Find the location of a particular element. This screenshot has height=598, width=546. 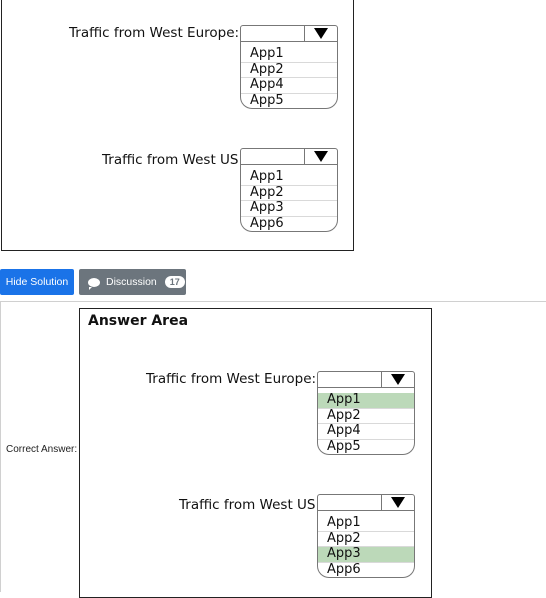

answer-west-us-dropdown: App1 App2 App3 App6 is located at coordinates (366, 536).